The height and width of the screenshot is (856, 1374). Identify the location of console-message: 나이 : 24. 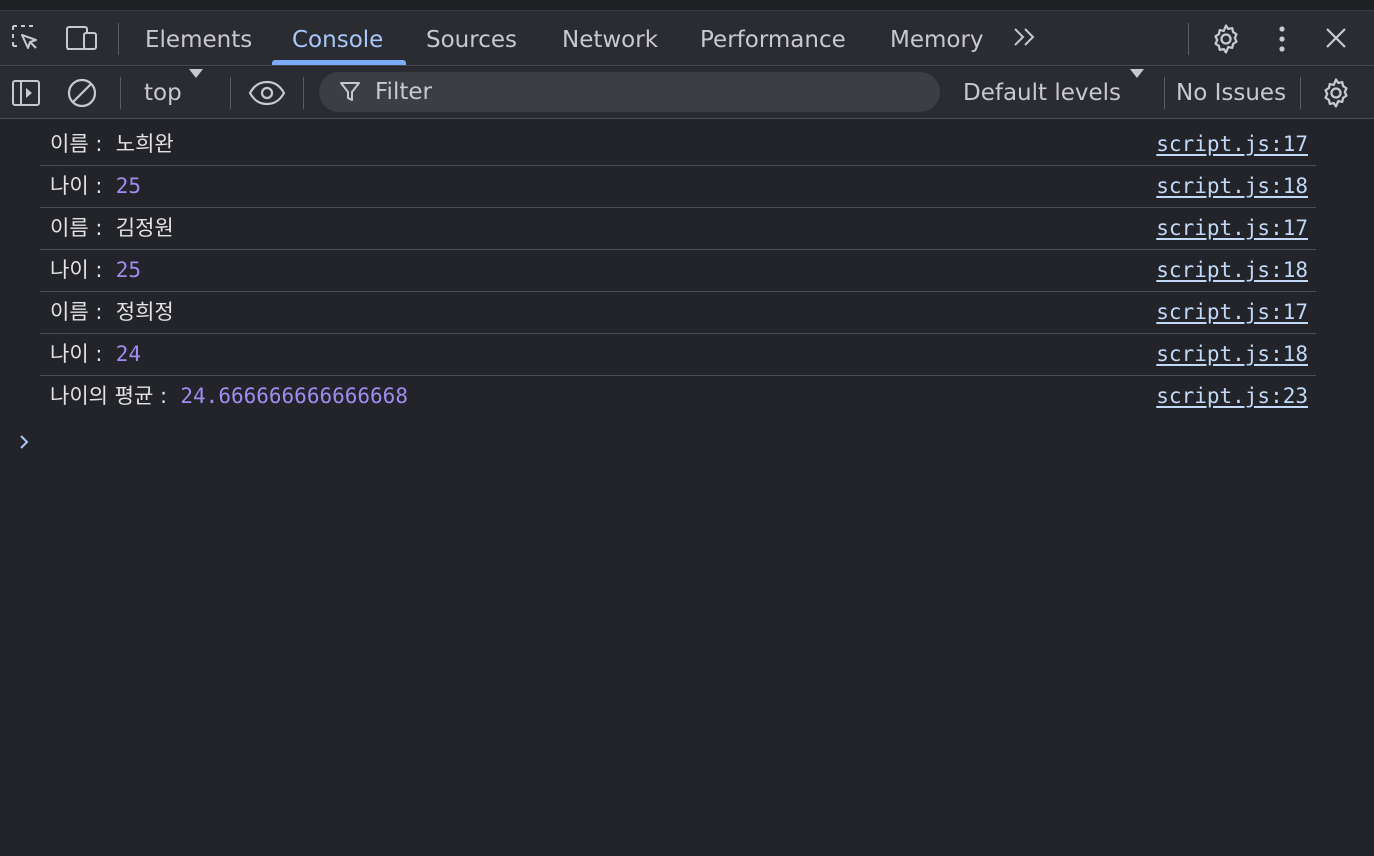
(95, 354).